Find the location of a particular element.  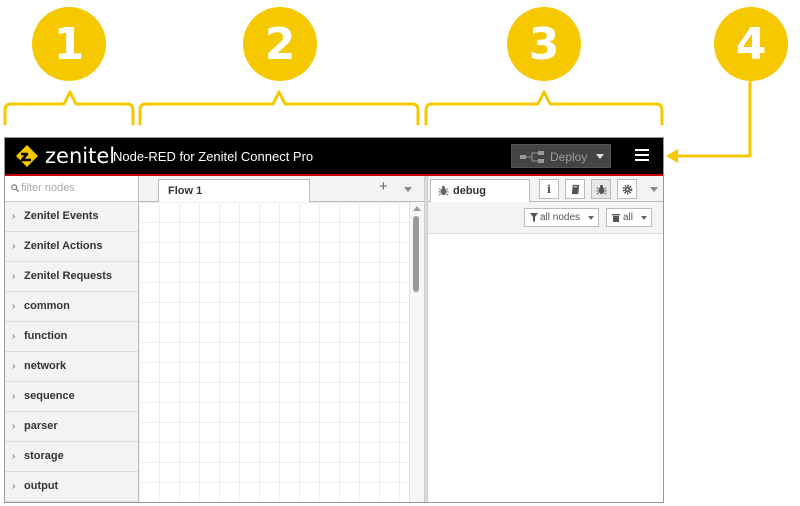

clear-messages-dropdown: all is located at coordinates (629, 217).